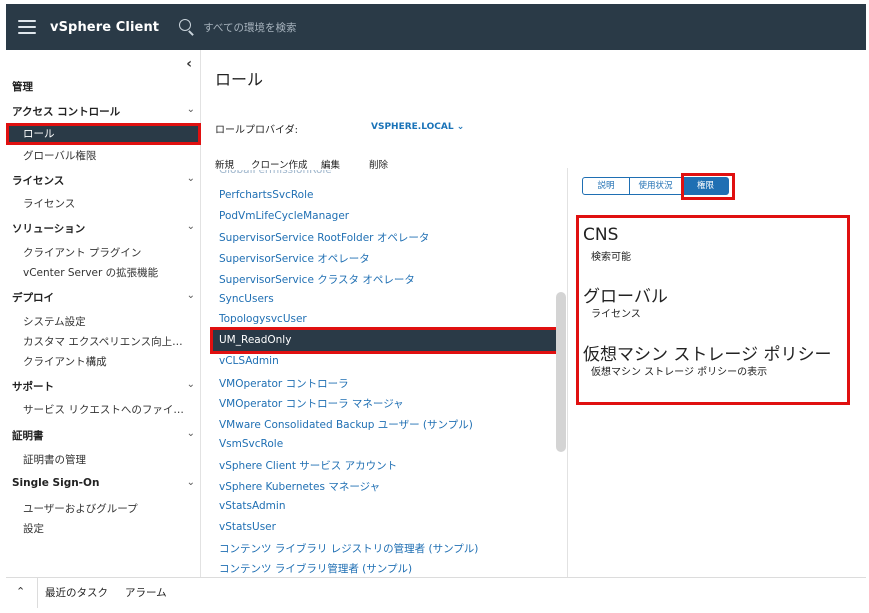  What do you see at coordinates (37, 593) in the screenshot?
I see `bottom-divider` at bounding box center [37, 593].